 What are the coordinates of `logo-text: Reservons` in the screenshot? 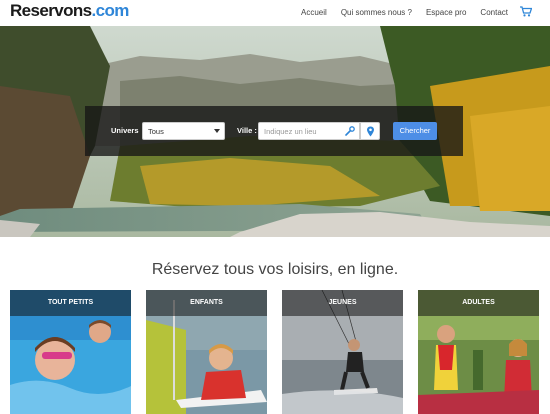 It's located at (51, 10).